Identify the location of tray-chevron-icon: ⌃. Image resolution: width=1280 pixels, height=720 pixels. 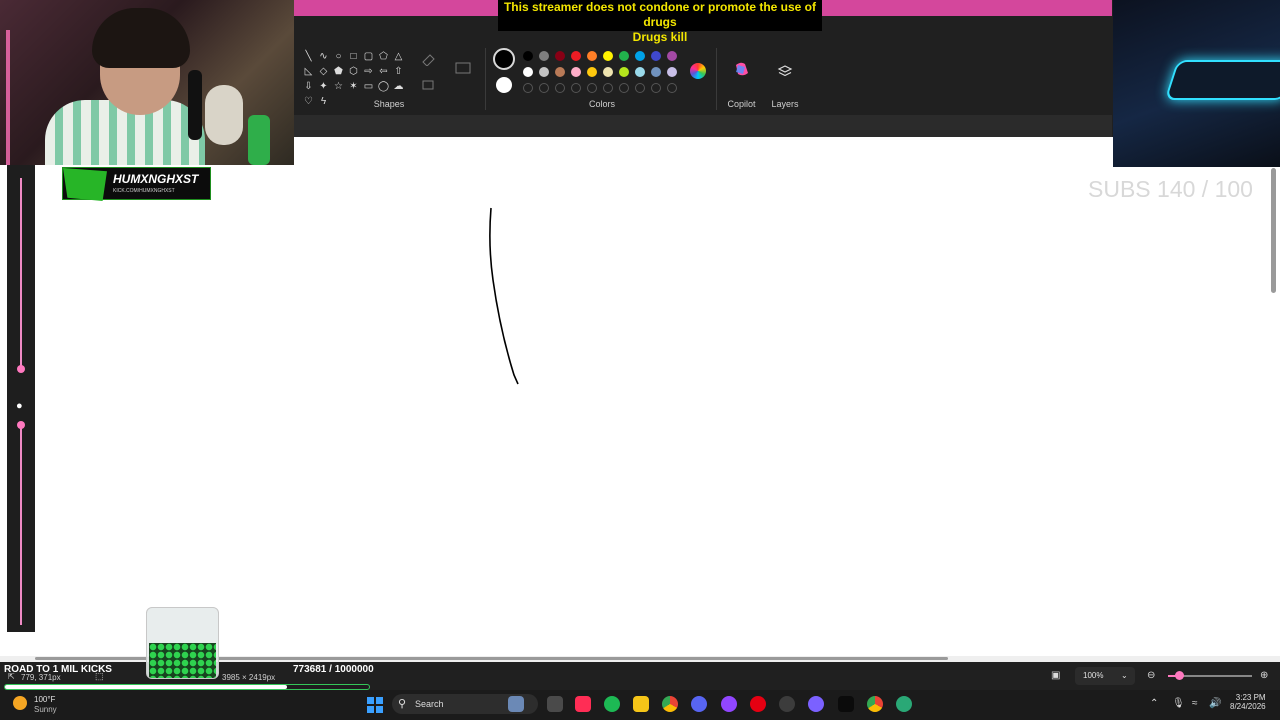
(1154, 703).